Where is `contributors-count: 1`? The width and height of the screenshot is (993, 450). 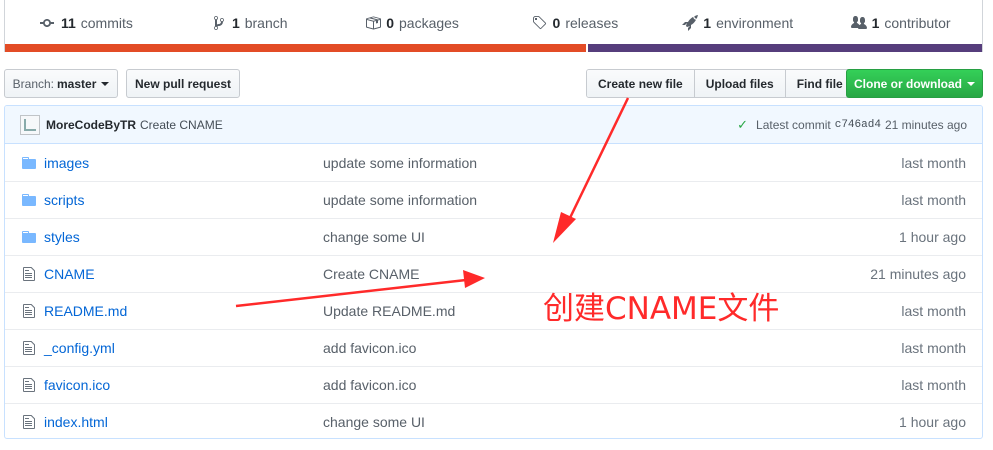 contributors-count: 1 is located at coordinates (875, 22).